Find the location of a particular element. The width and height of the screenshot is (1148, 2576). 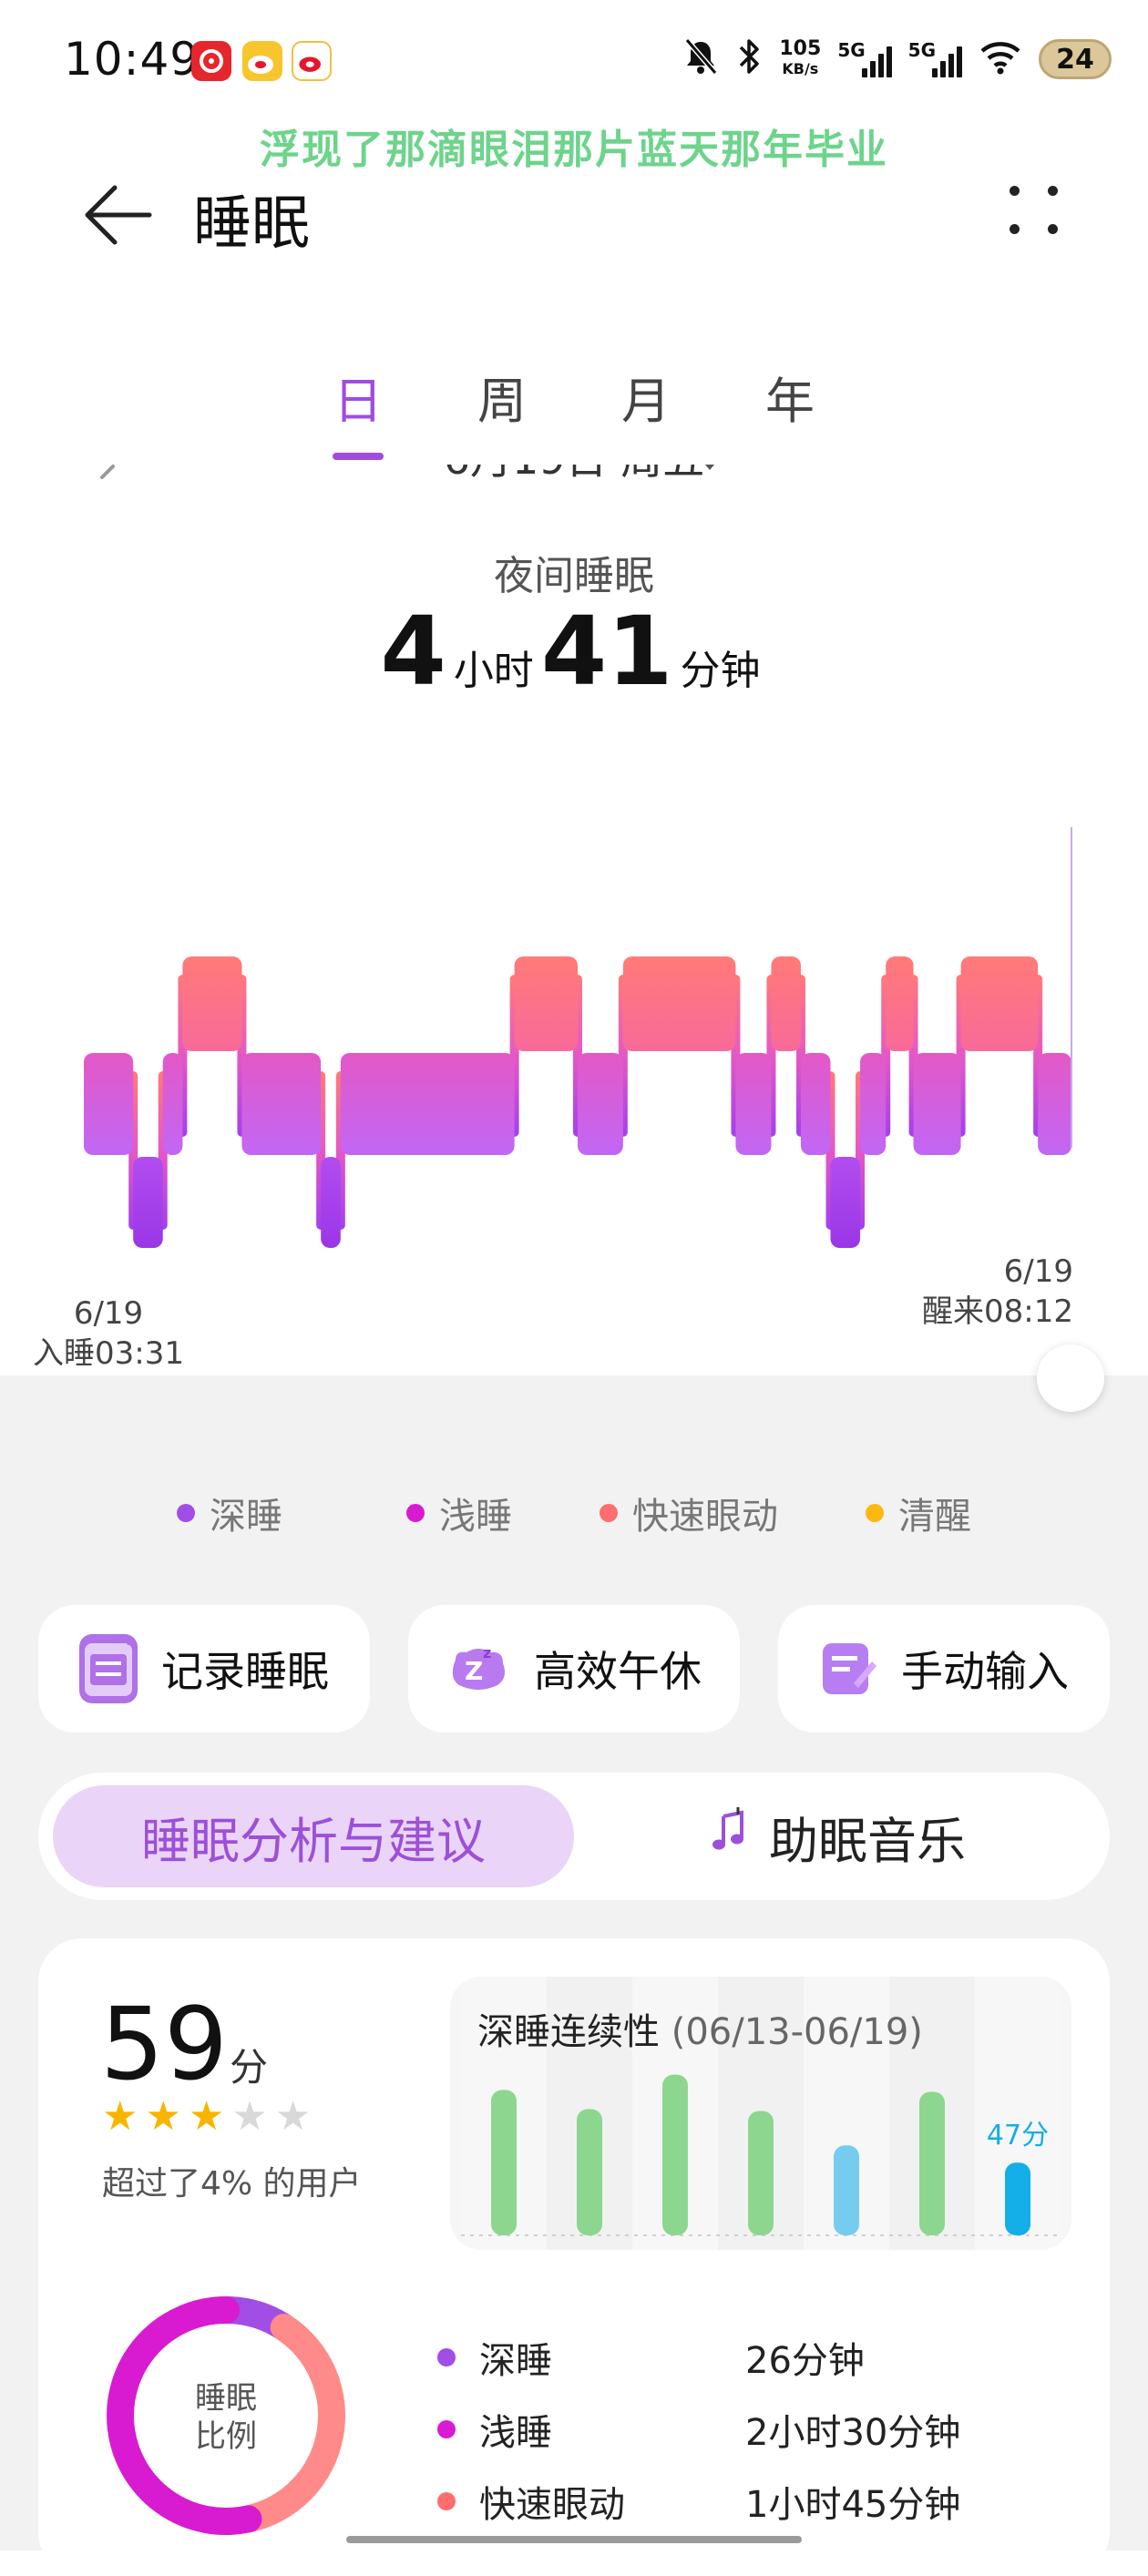

sleep-start-label: 6/19 入睡03:31 is located at coordinates (108, 1333).